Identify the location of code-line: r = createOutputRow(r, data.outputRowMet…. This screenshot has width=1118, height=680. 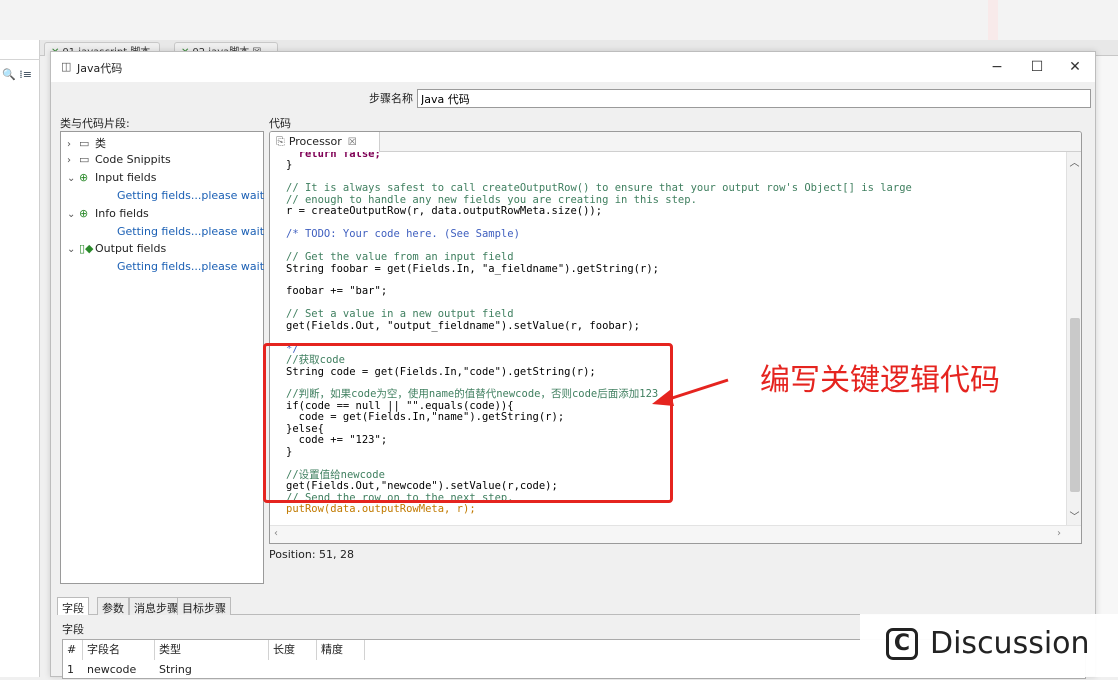
(444, 211).